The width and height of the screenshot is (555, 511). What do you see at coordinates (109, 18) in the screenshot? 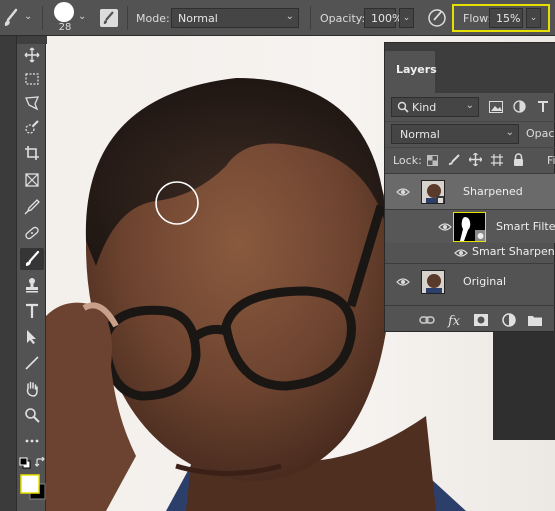
I see `brush-settings-icon` at bounding box center [109, 18].